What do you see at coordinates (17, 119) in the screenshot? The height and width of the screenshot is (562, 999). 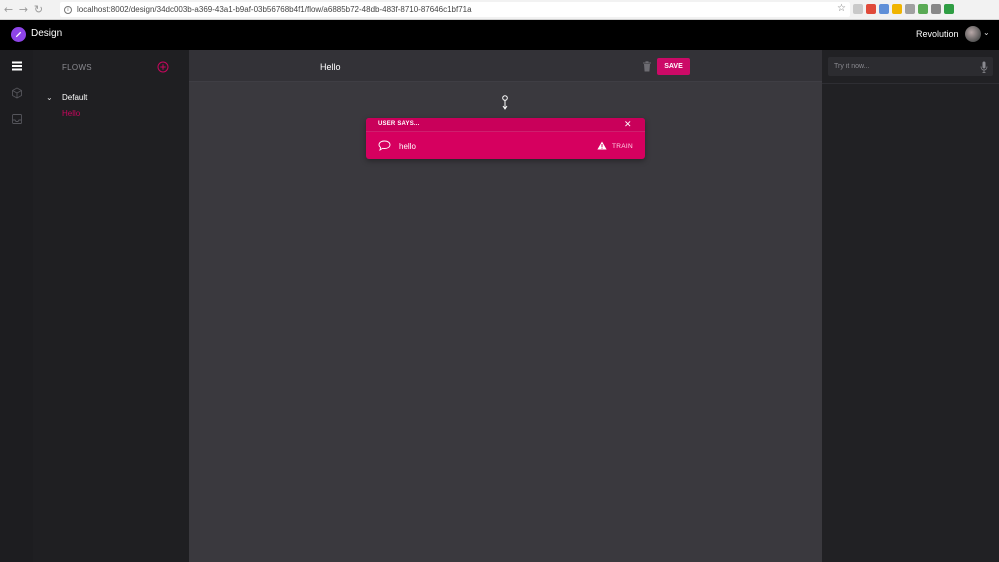 I see `inbox-icon` at bounding box center [17, 119].